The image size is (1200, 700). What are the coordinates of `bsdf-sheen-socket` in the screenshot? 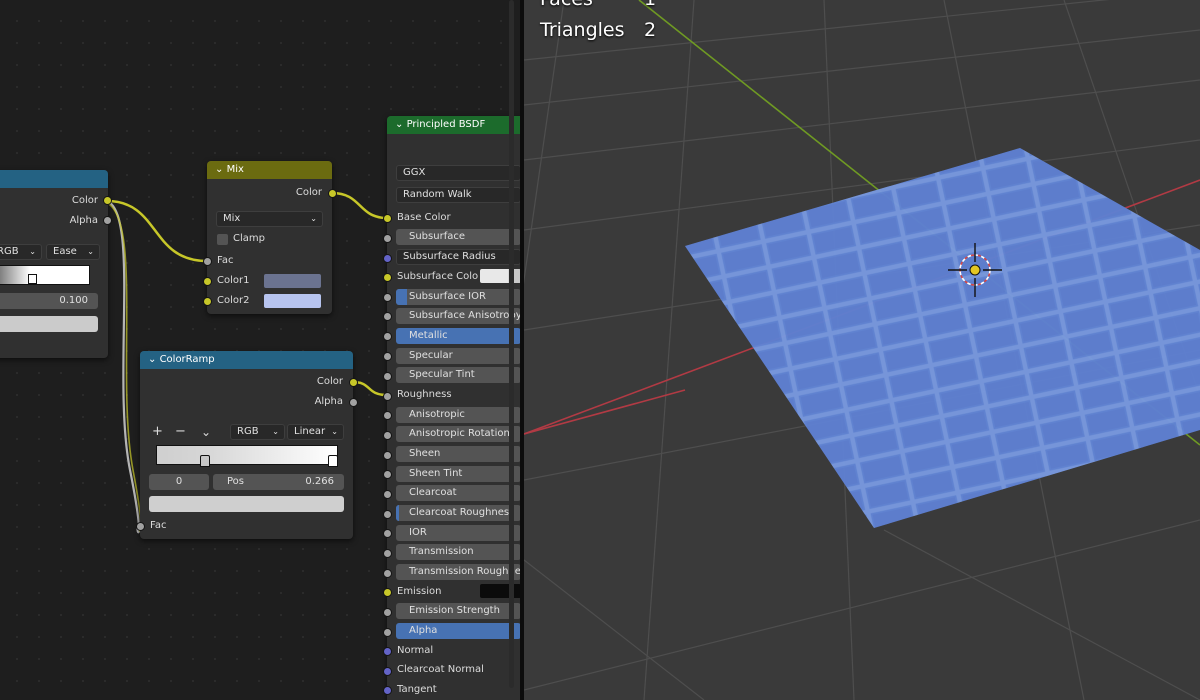 It's located at (387, 455).